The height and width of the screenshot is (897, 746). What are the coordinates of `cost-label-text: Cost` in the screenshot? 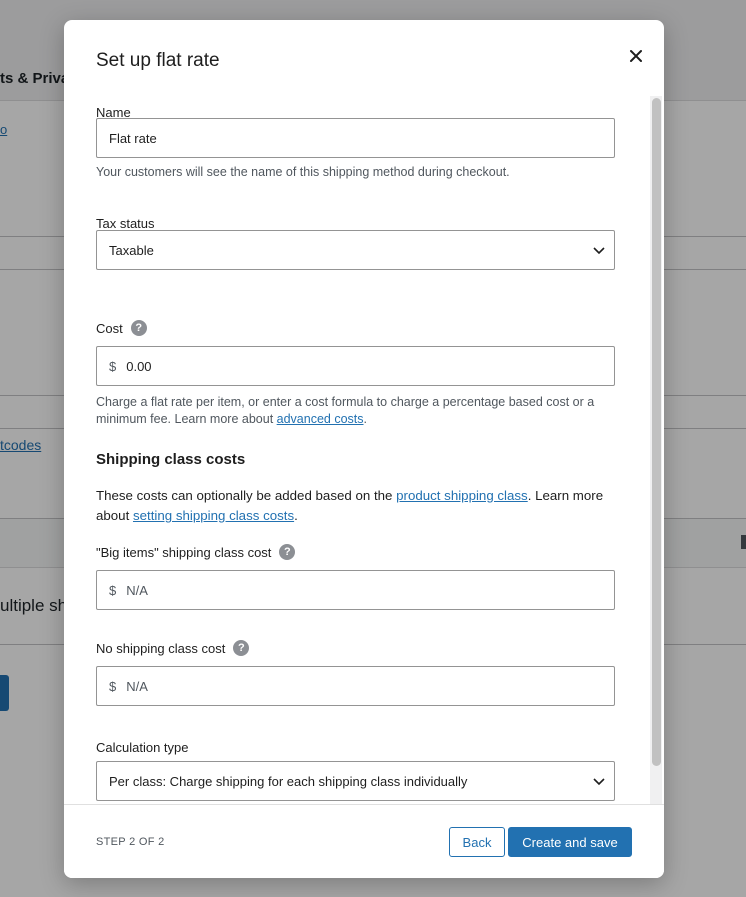 It's located at (109, 328).